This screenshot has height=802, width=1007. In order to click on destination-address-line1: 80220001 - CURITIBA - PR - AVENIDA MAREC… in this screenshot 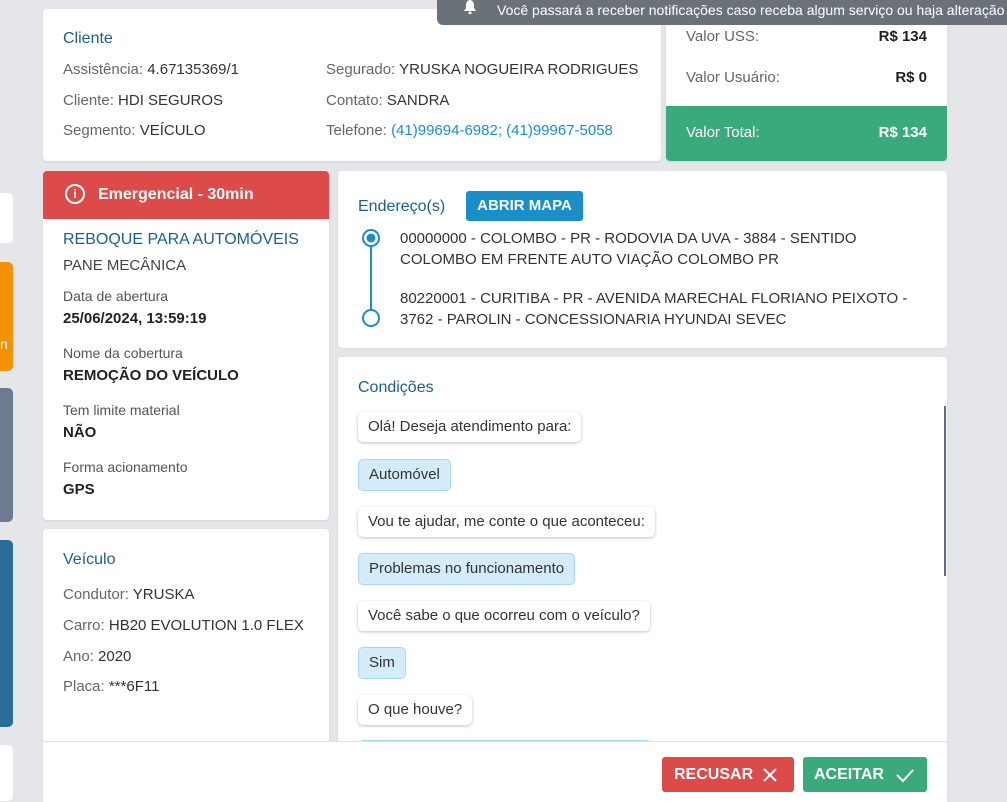, I will do `click(654, 298)`.